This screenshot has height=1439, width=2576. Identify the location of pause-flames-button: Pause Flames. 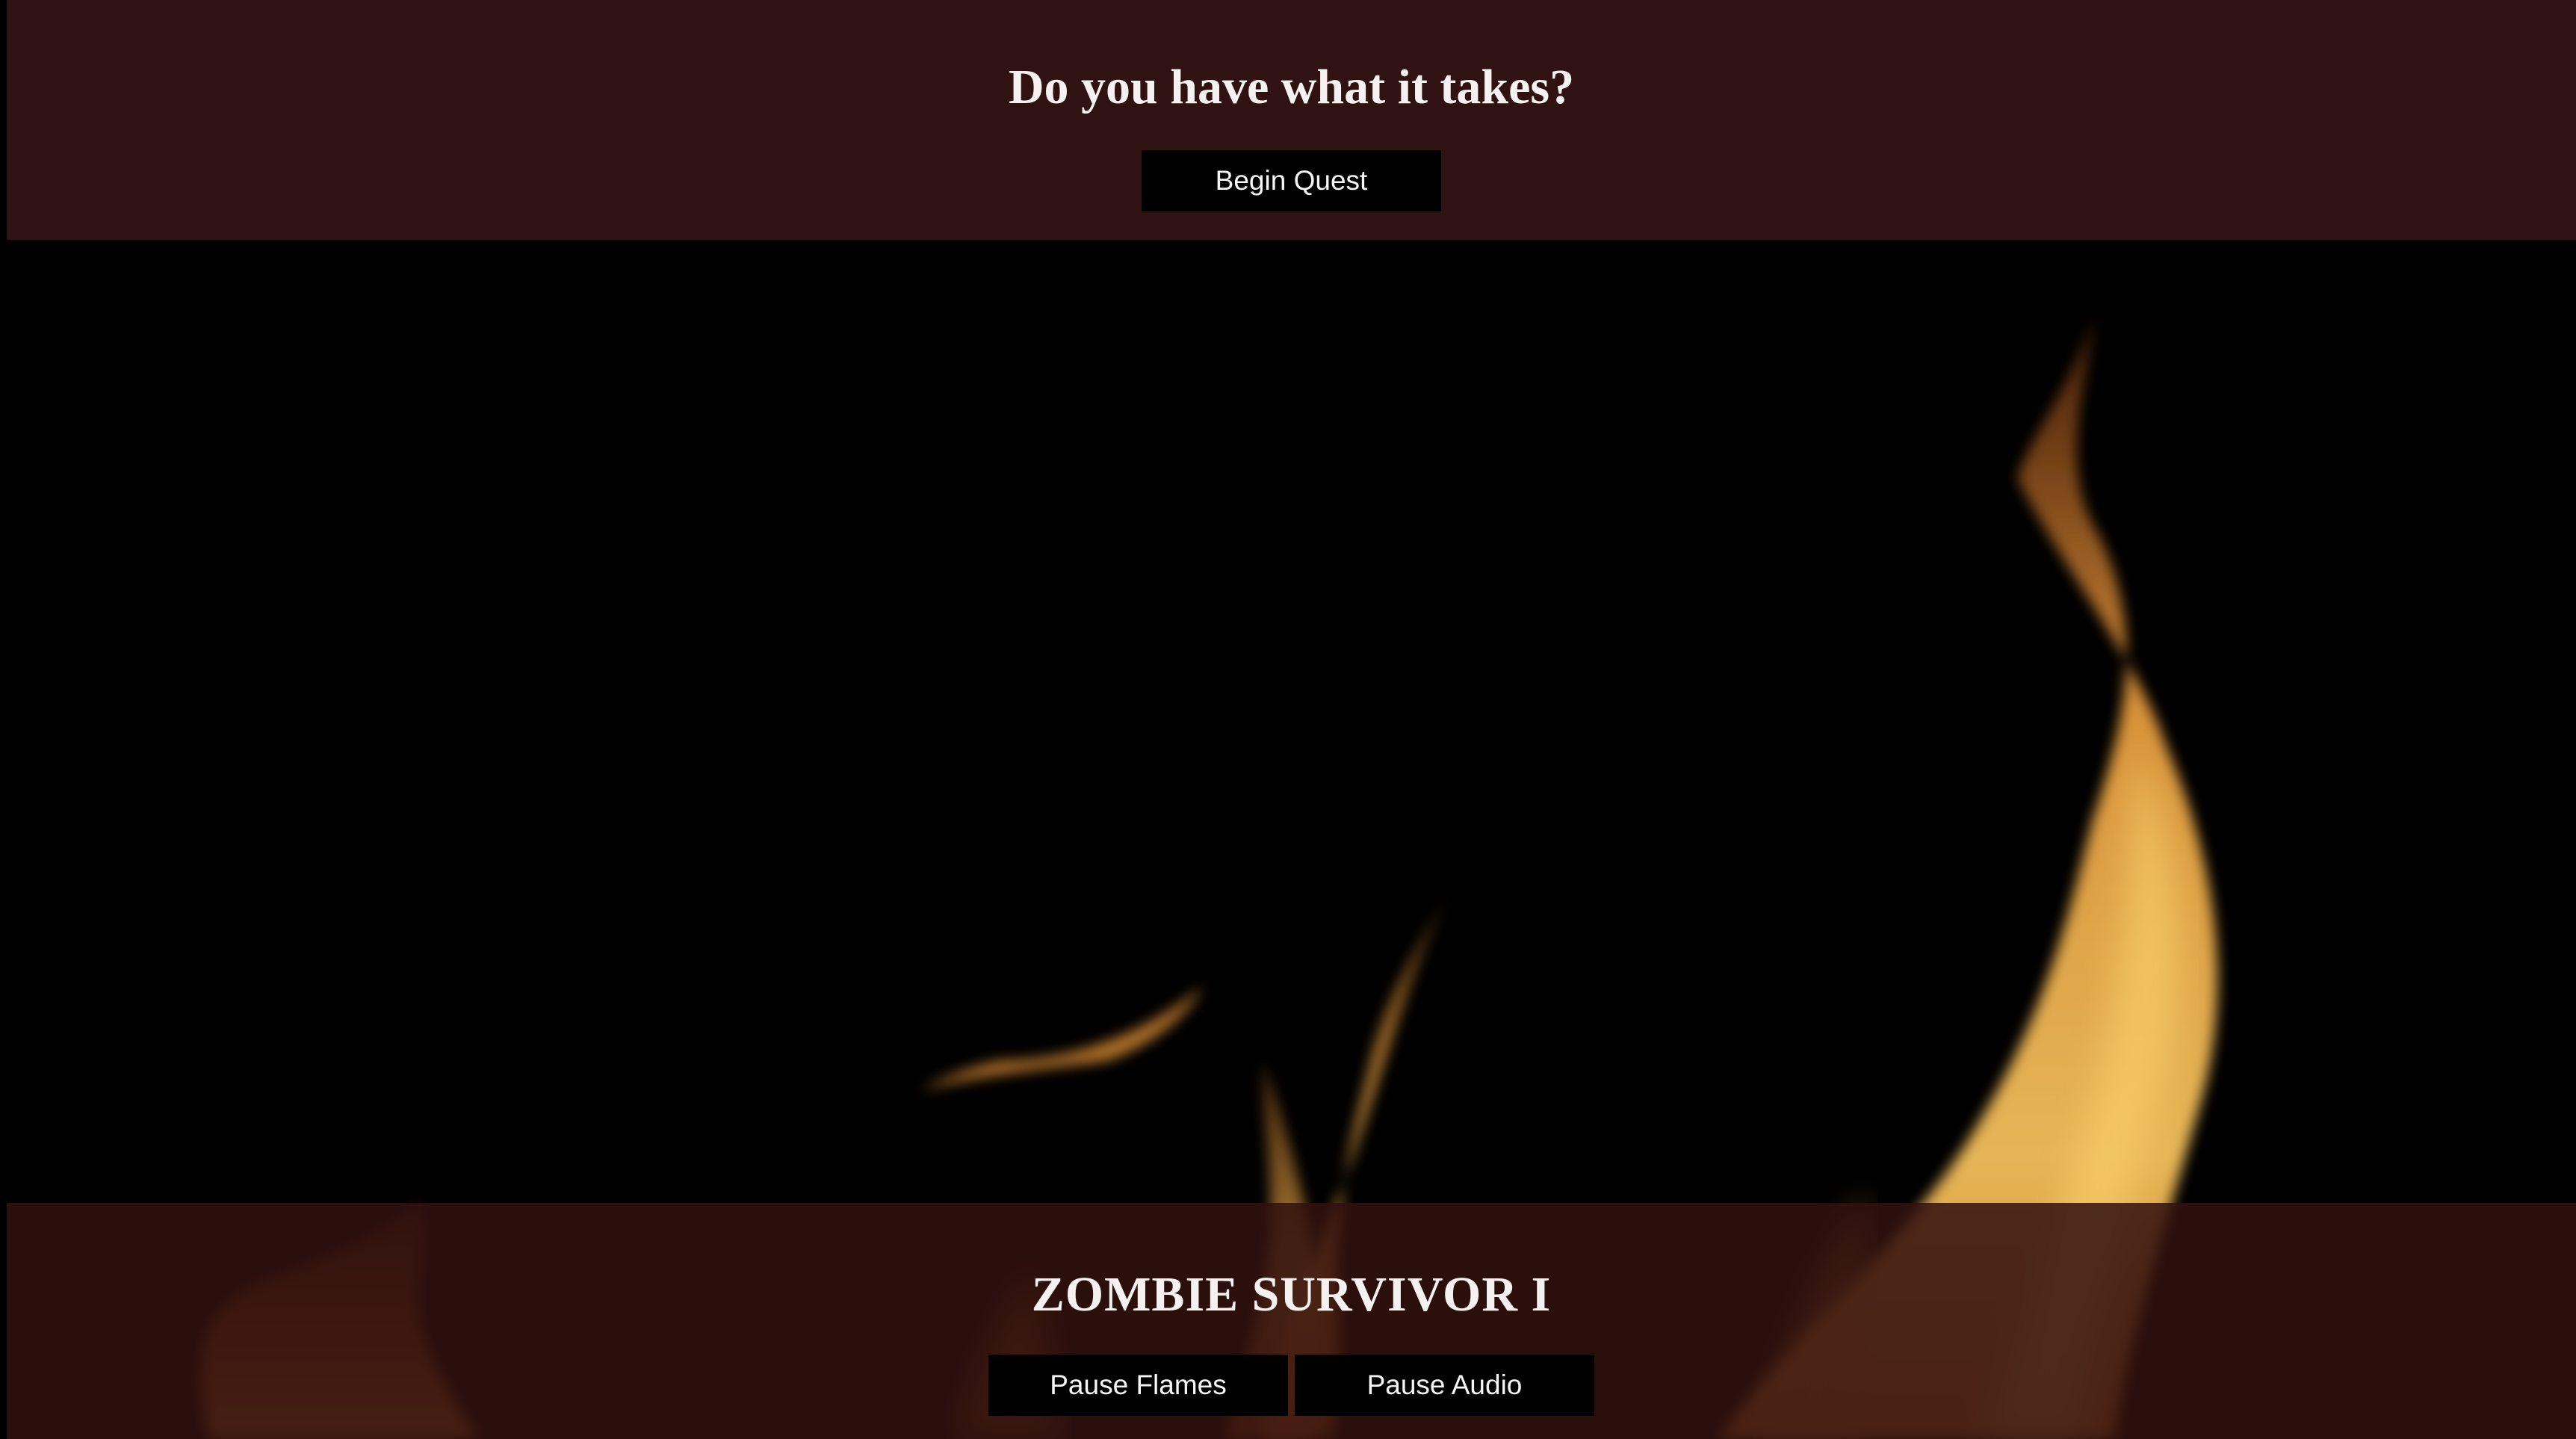
(1138, 1385).